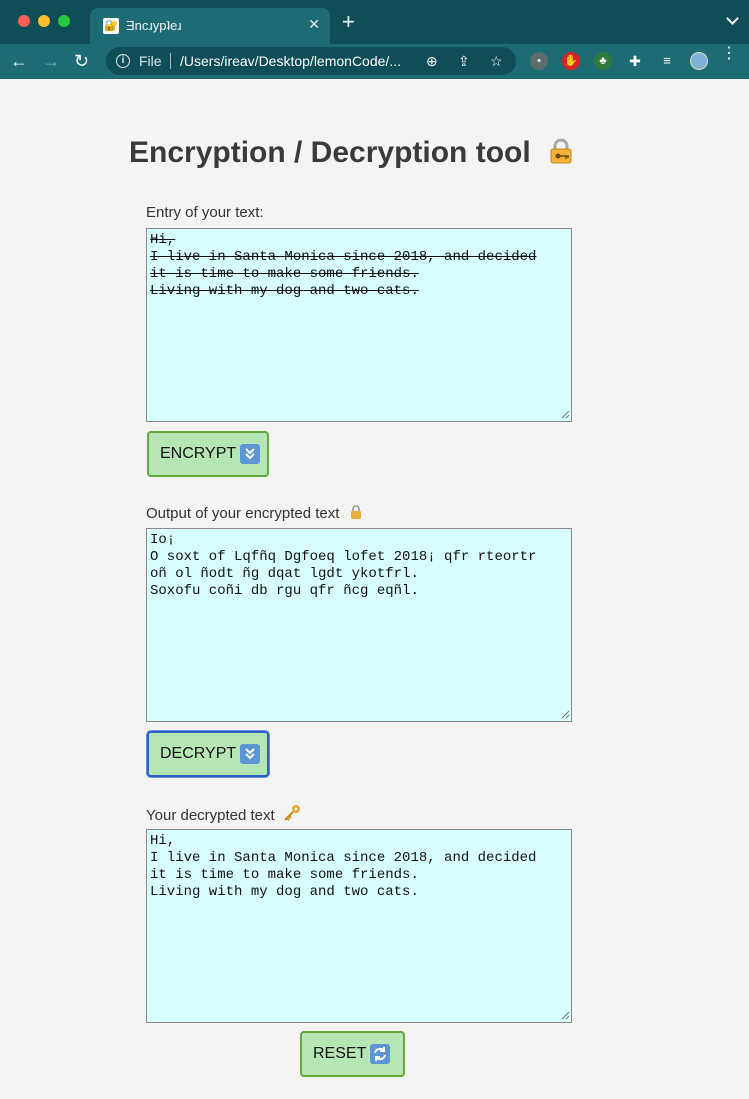  Describe the element at coordinates (561, 151) in the screenshot. I see `lock-with-key-icon` at that location.